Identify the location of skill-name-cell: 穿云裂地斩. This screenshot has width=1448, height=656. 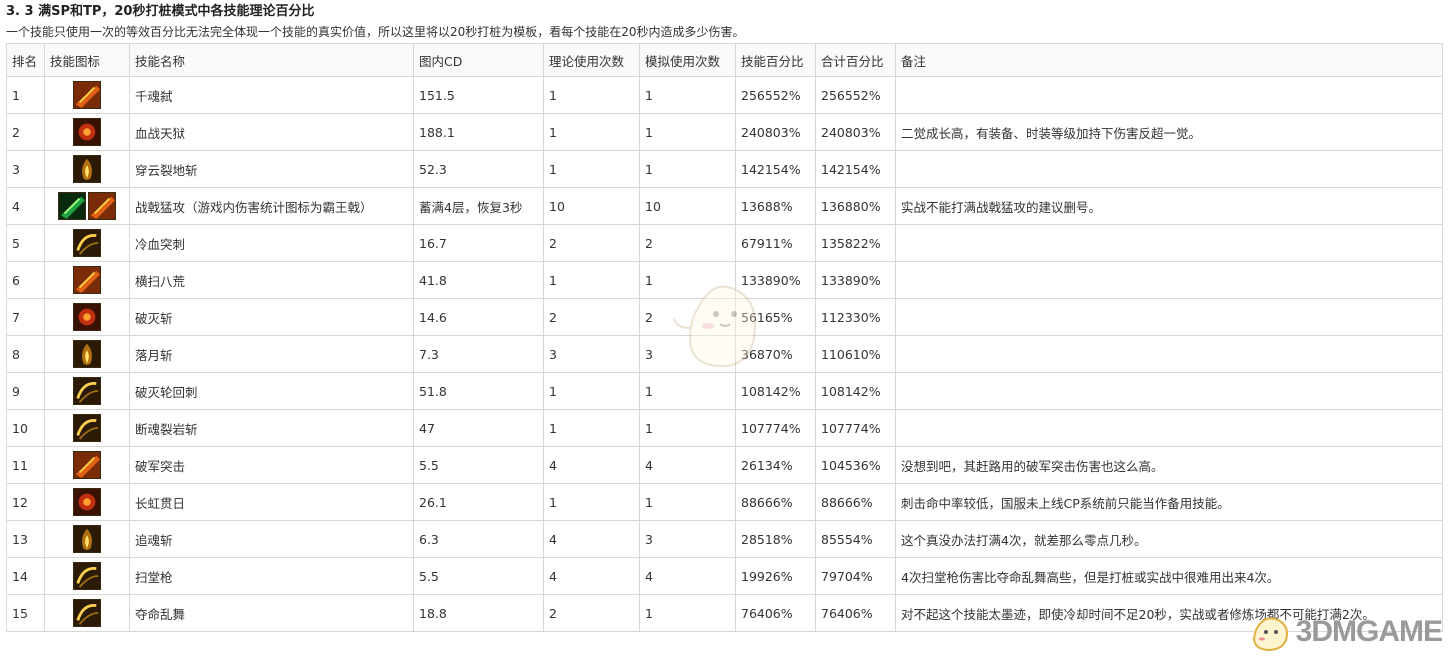
(271, 169).